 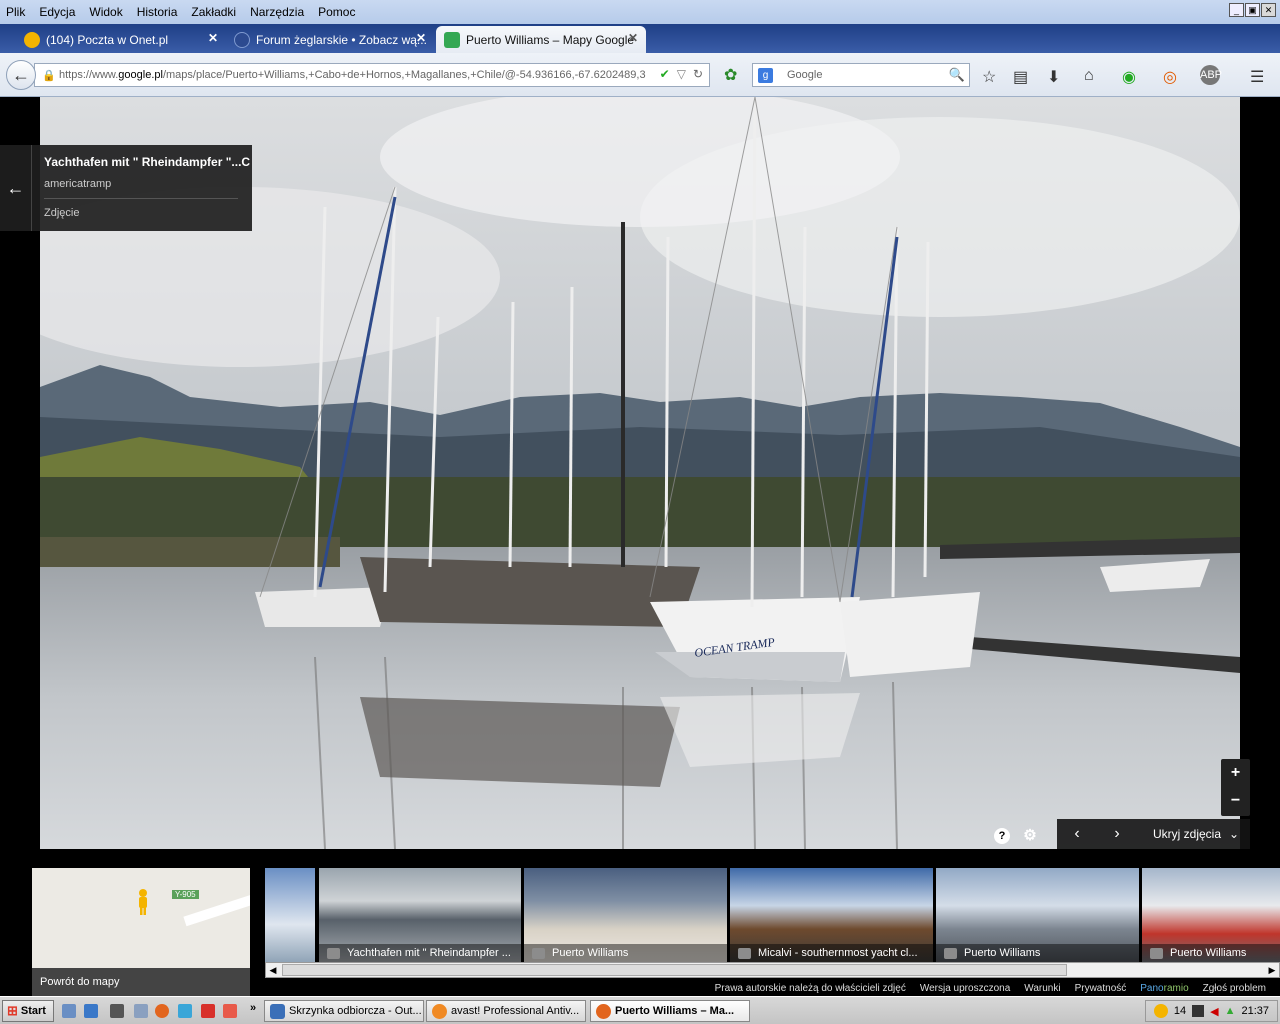 I want to click on hide-photos-button: Ukryj zdjęcia, so click(x=1187, y=834).